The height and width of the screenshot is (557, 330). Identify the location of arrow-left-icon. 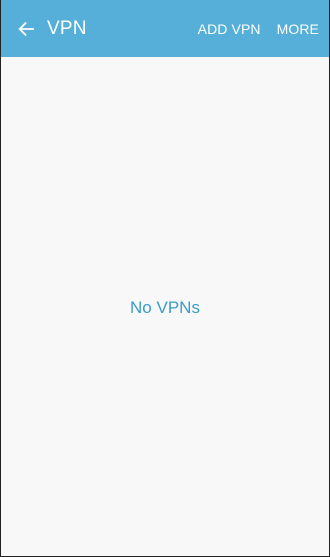
(26, 28).